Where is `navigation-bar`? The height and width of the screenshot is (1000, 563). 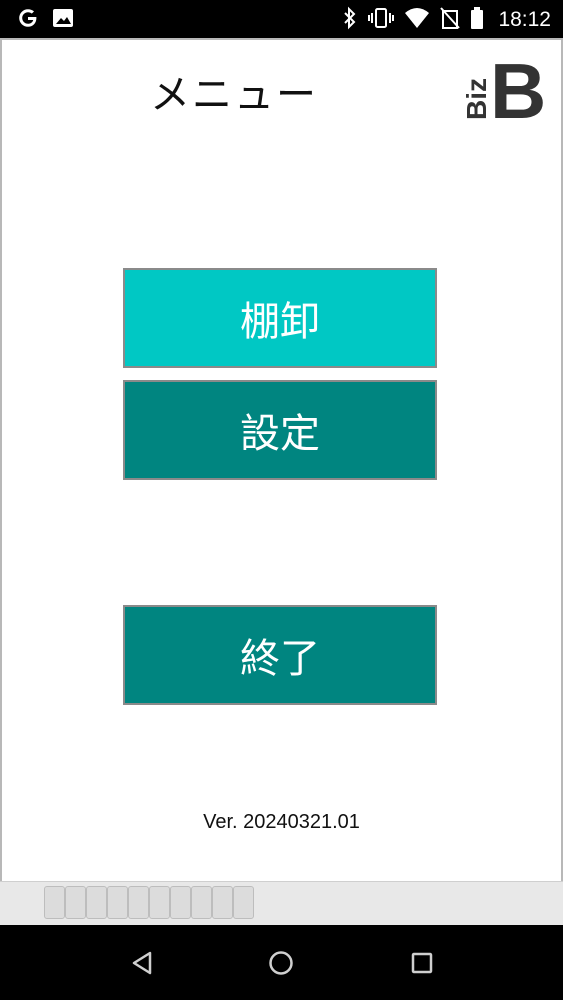 navigation-bar is located at coordinates (281, 962).